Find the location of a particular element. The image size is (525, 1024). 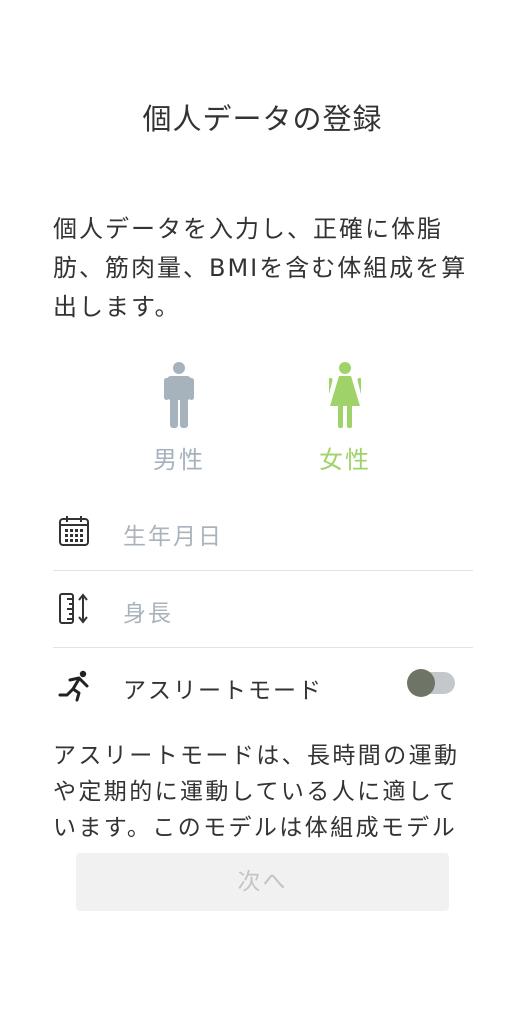

female-person-icon is located at coordinates (345, 395).